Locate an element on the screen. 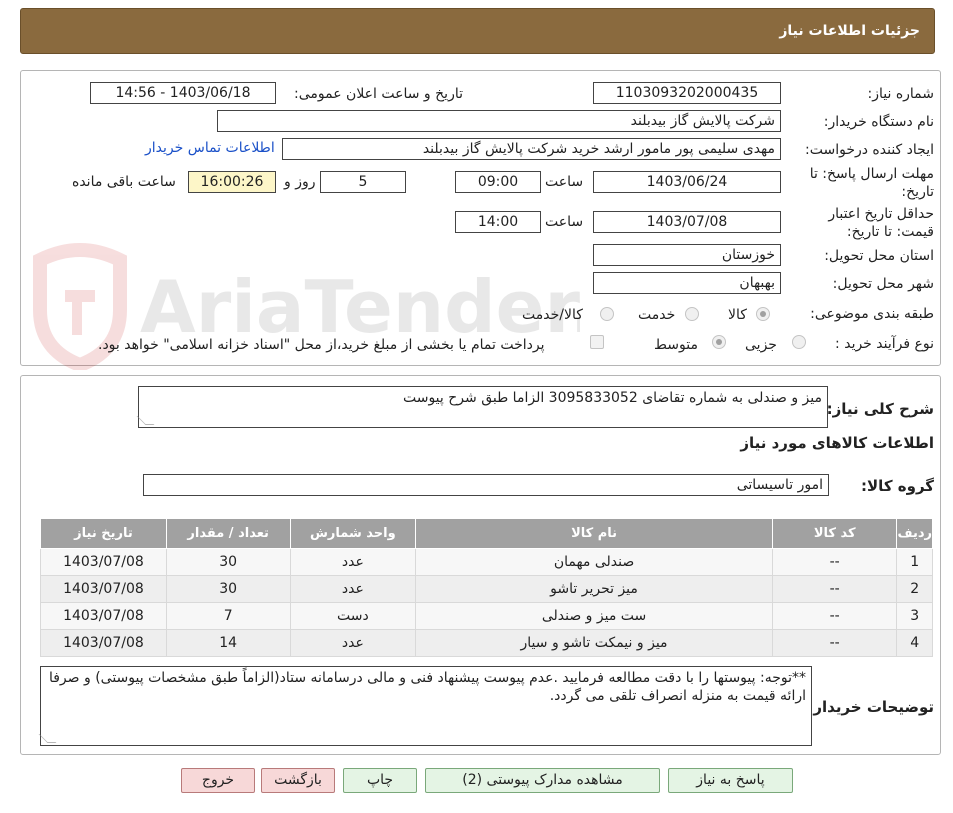  buyer-org-label: نام دستگاه خریدار: is located at coordinates (878, 122).